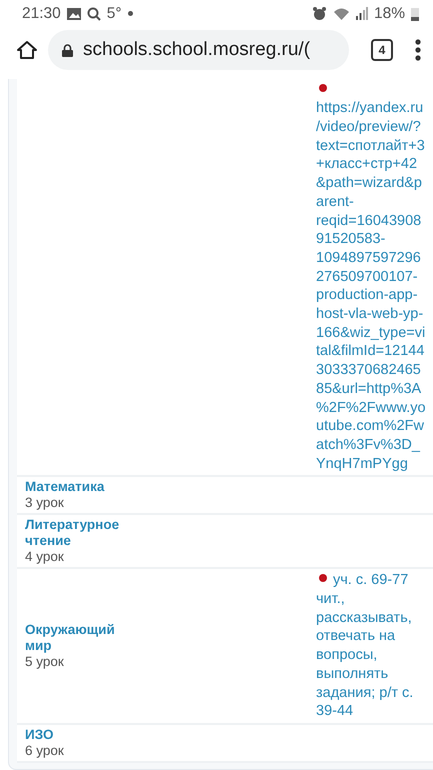  Describe the element at coordinates (130, 13) in the screenshot. I see `dot-icon` at that location.